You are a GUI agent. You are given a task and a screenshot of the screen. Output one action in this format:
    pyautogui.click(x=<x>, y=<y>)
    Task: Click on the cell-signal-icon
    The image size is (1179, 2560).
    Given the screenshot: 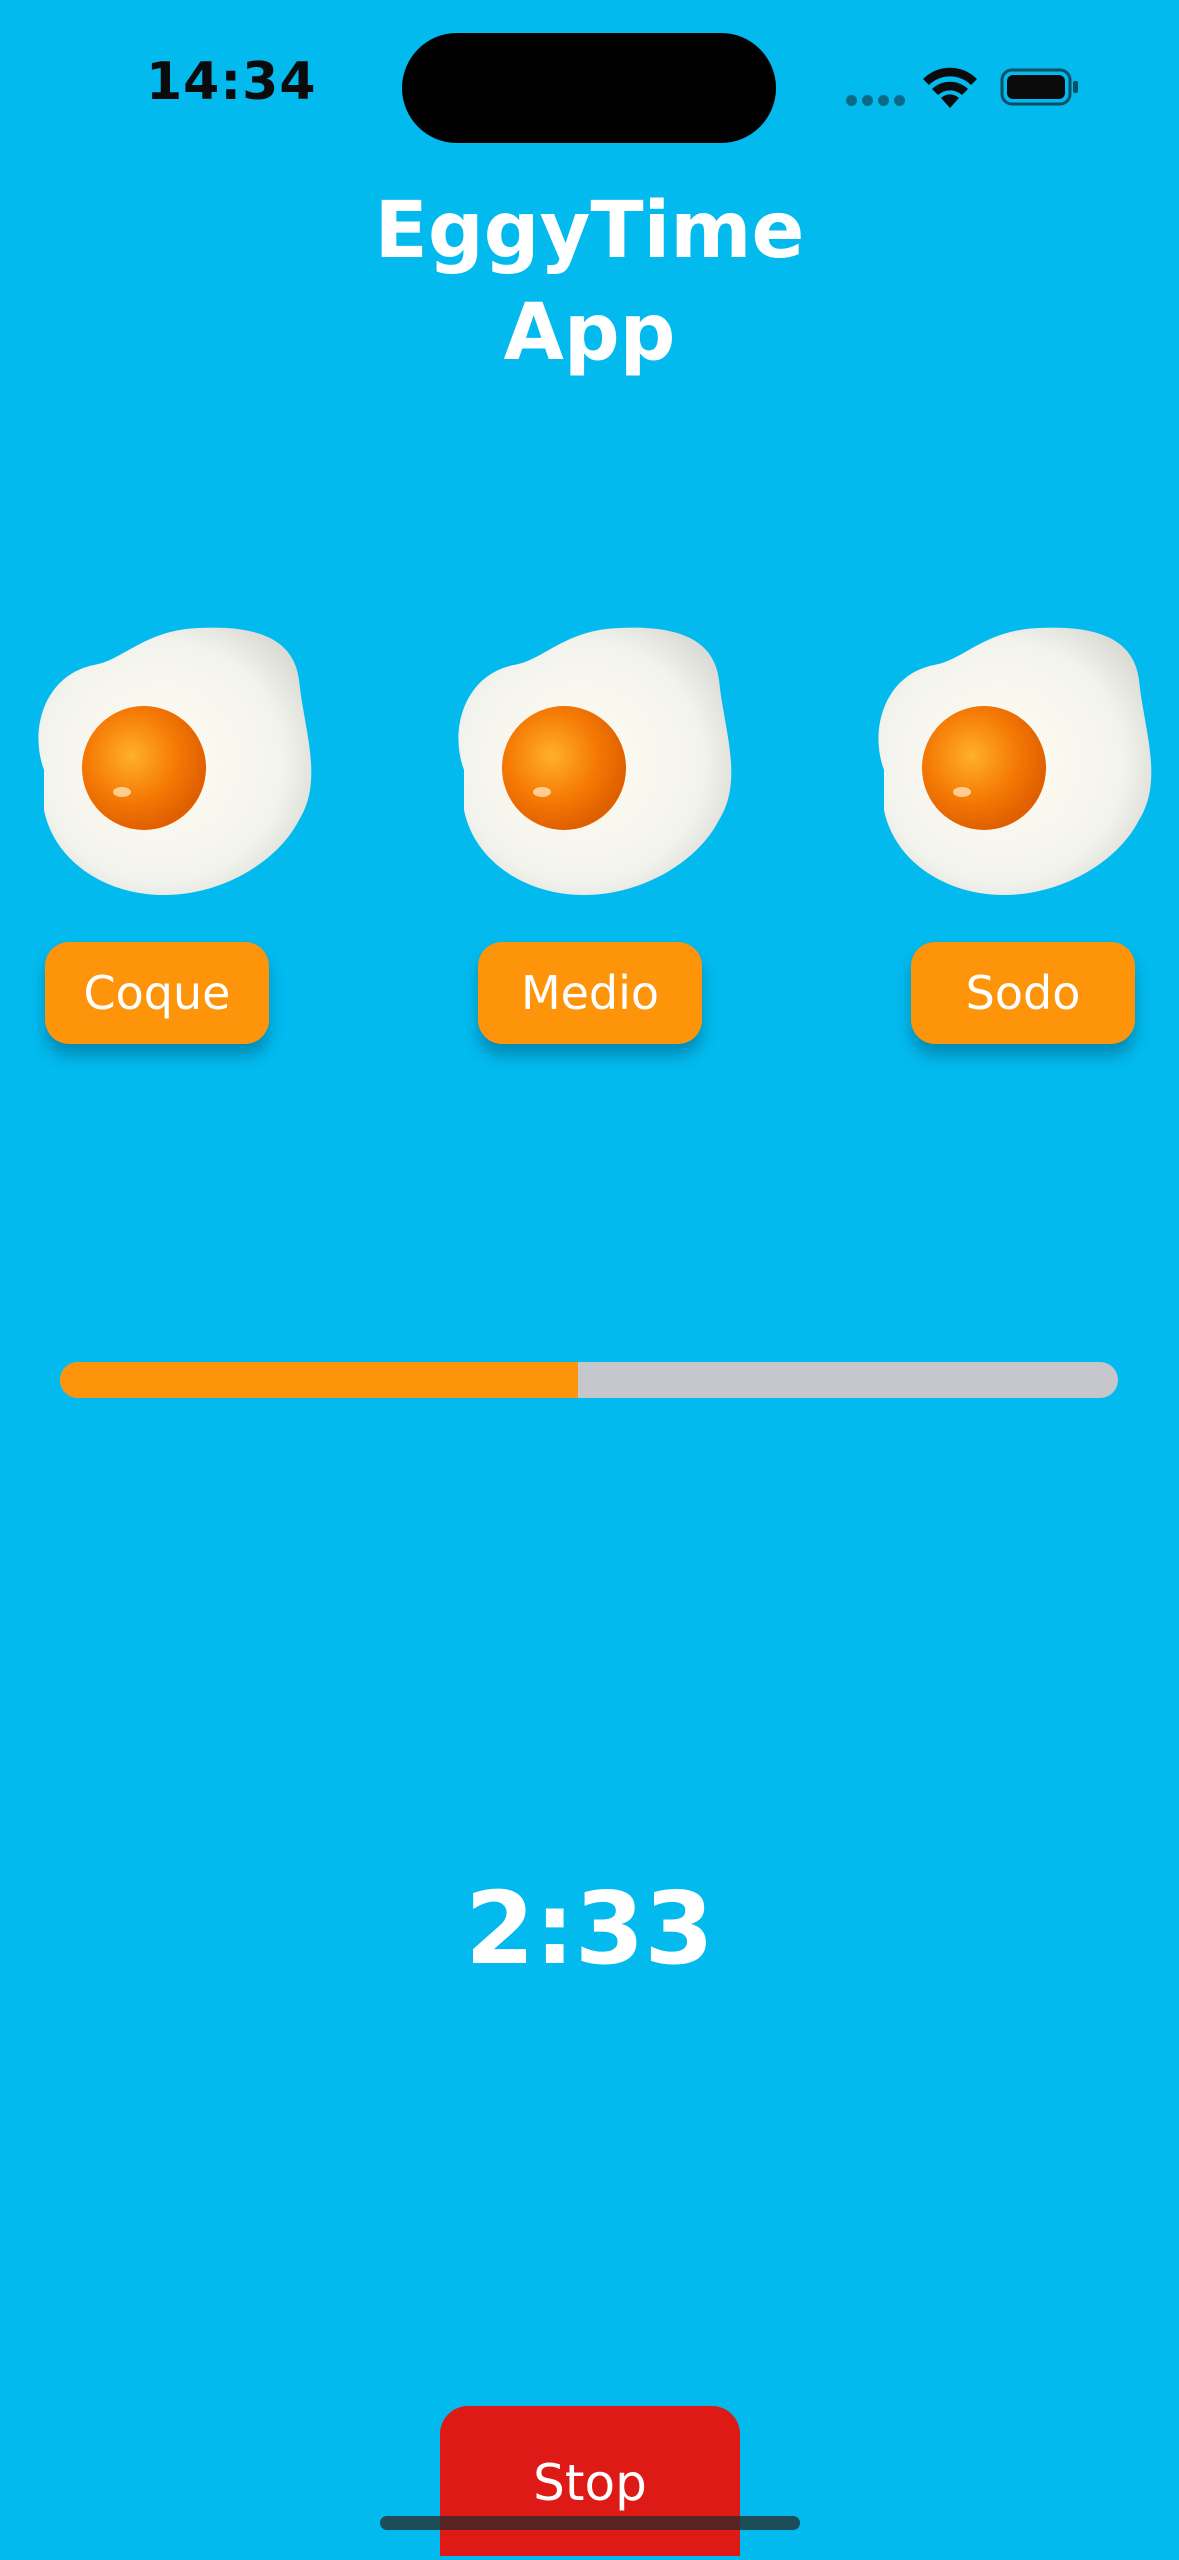 What is the action you would take?
    pyautogui.click(x=875, y=100)
    